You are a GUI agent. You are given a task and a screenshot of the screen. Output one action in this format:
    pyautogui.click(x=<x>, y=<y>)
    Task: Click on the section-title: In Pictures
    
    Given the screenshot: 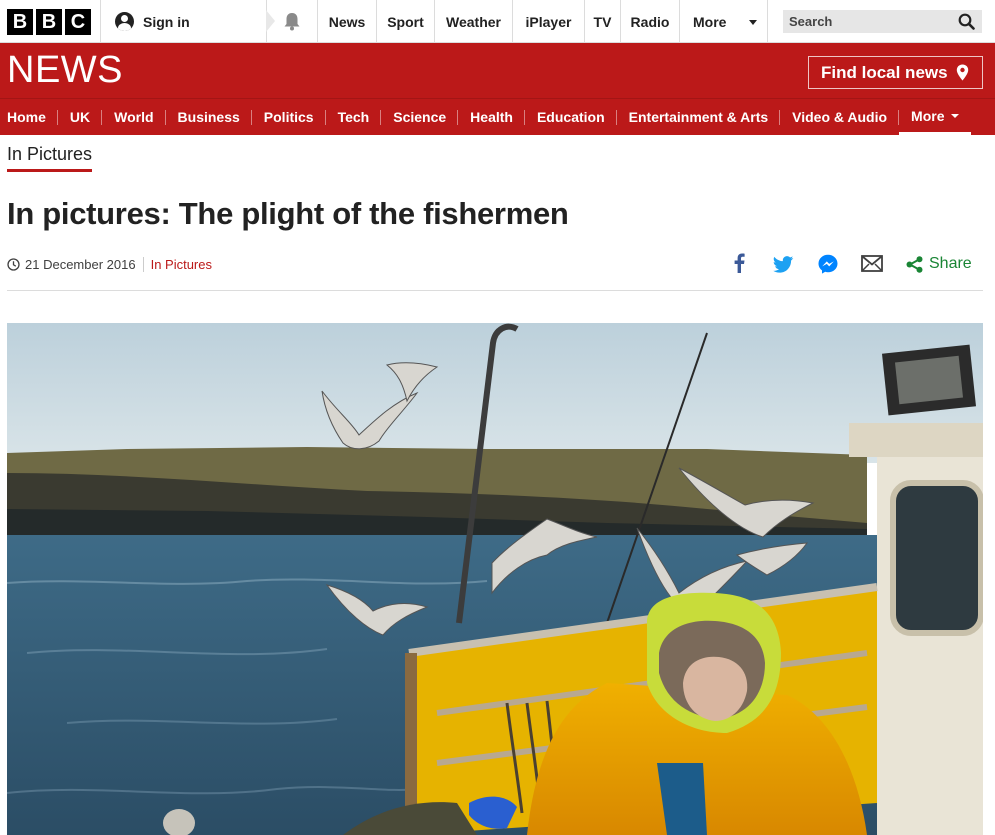 What is the action you would take?
    pyautogui.click(x=50, y=158)
    